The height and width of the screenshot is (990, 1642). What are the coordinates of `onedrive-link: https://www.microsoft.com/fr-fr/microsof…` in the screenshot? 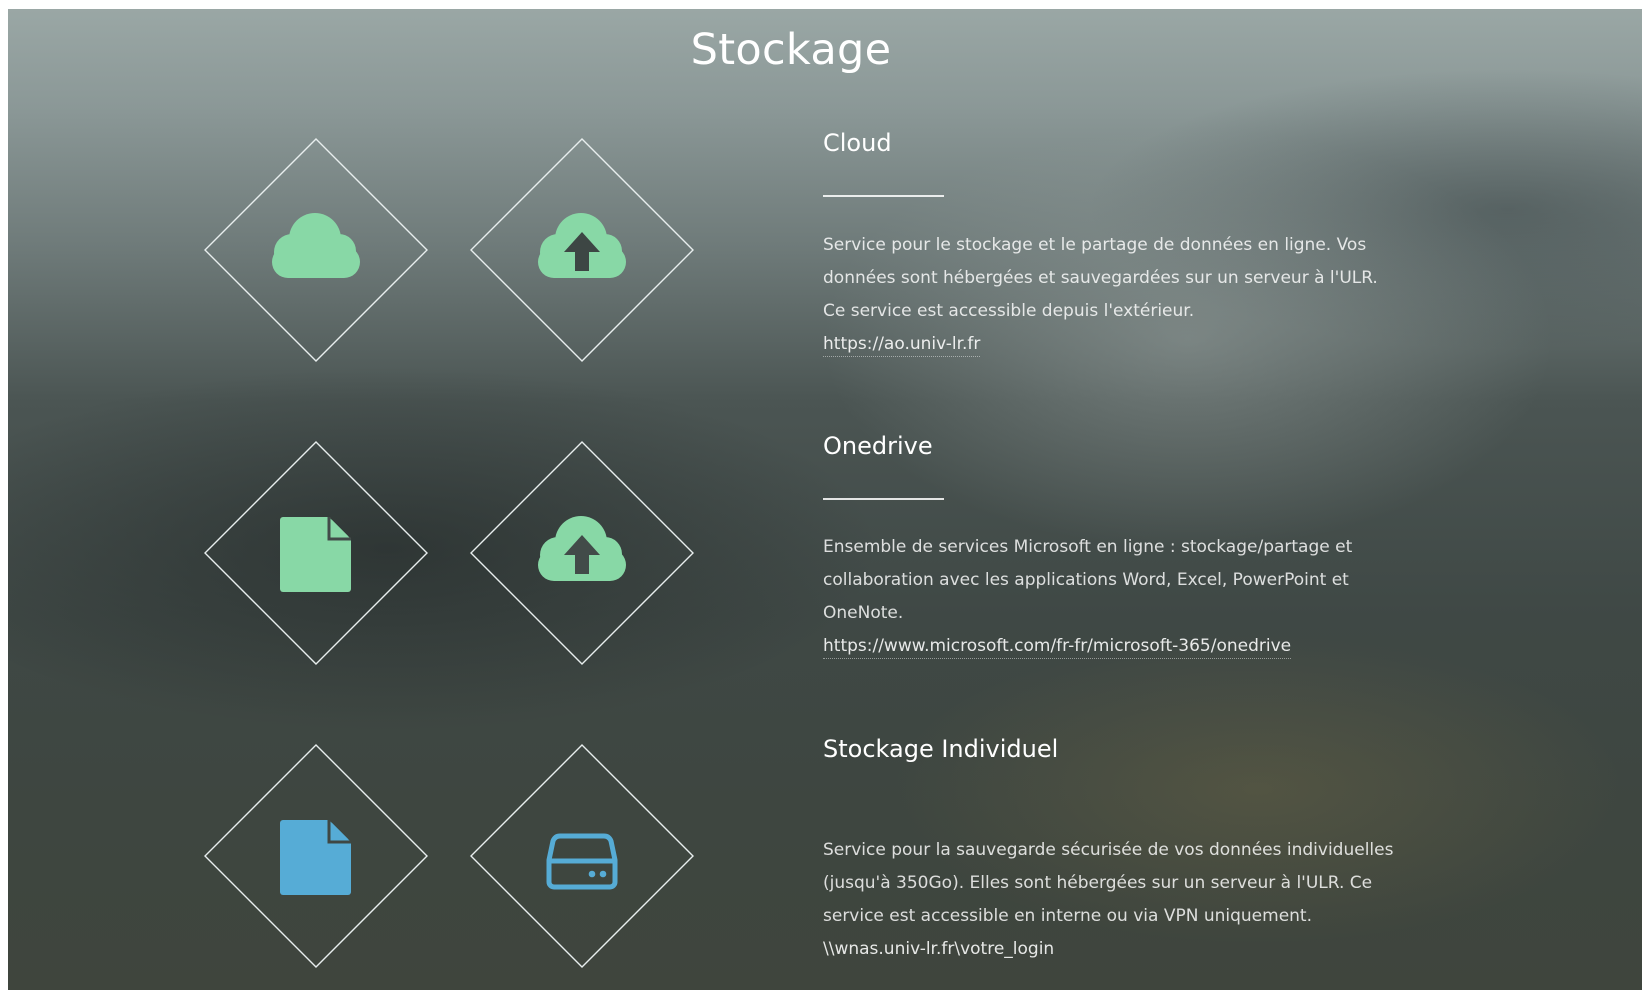 It's located at (1057, 646).